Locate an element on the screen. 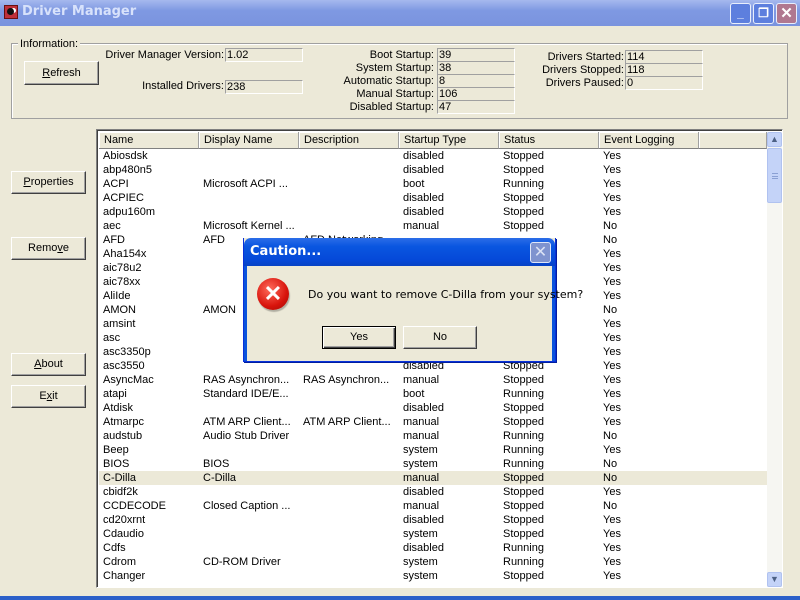 Image resolution: width=800 pixels, height=600 pixels. about-button: About is located at coordinates (48, 364).